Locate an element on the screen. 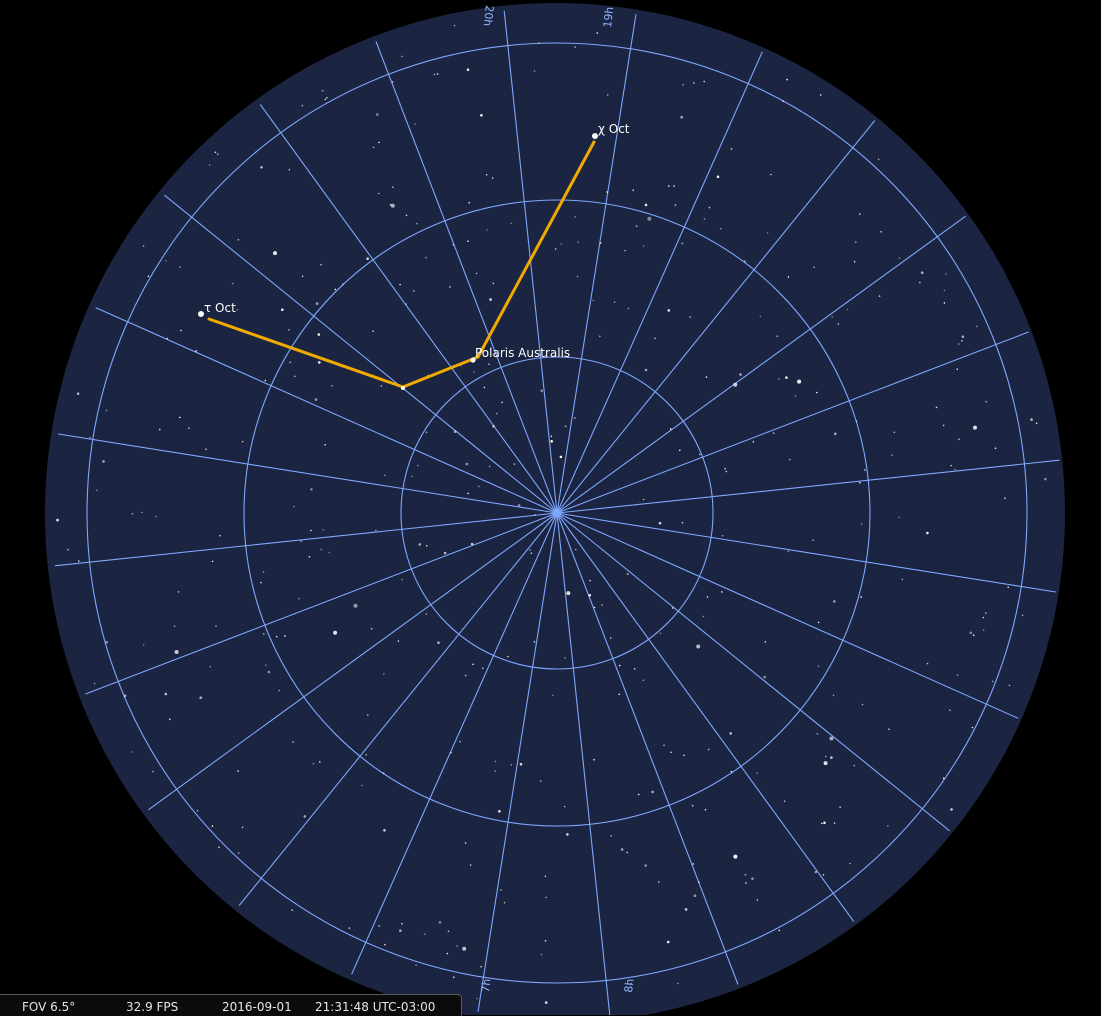  fps-readout: 32.9 FPS is located at coordinates (152, 1007).